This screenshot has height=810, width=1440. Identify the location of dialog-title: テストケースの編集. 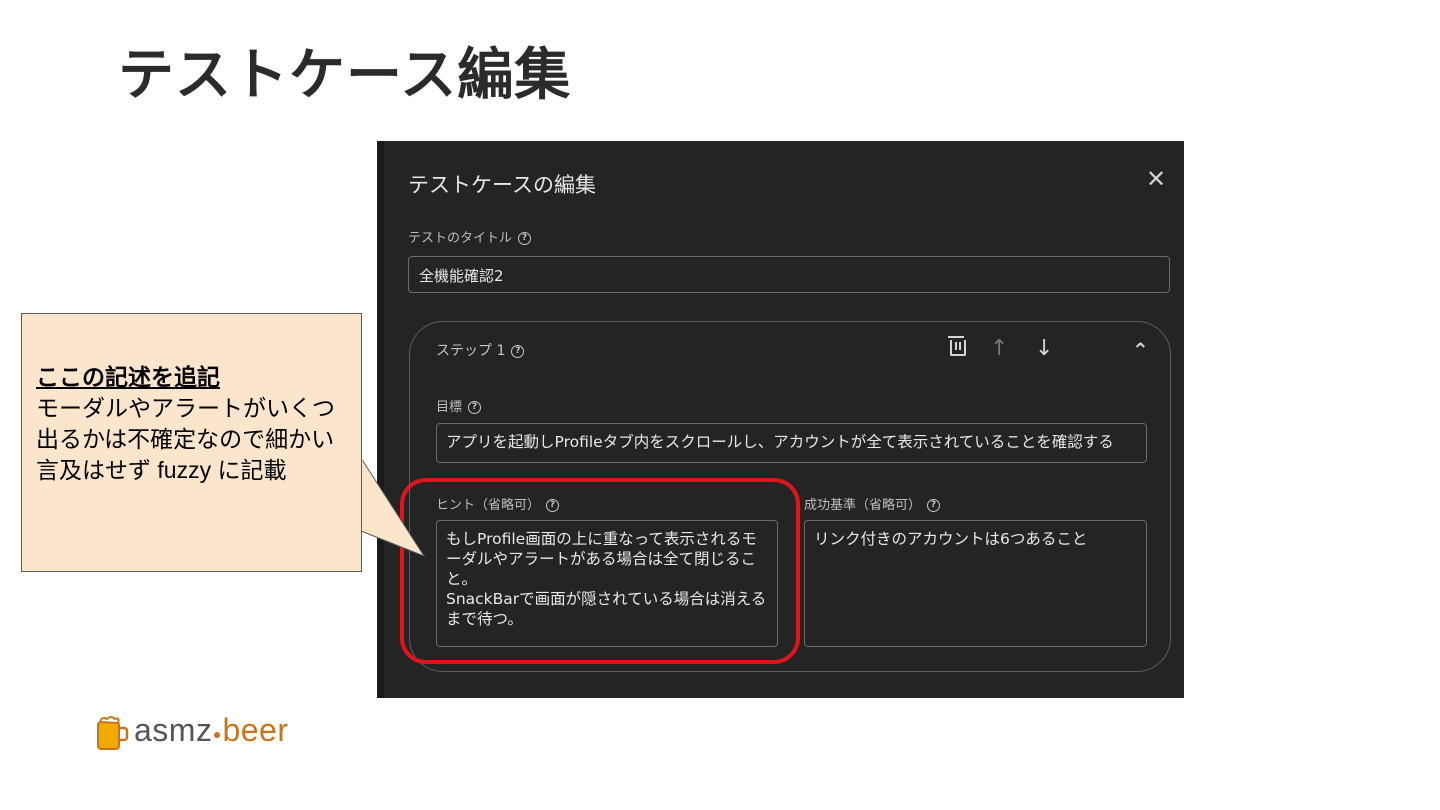
(502, 185).